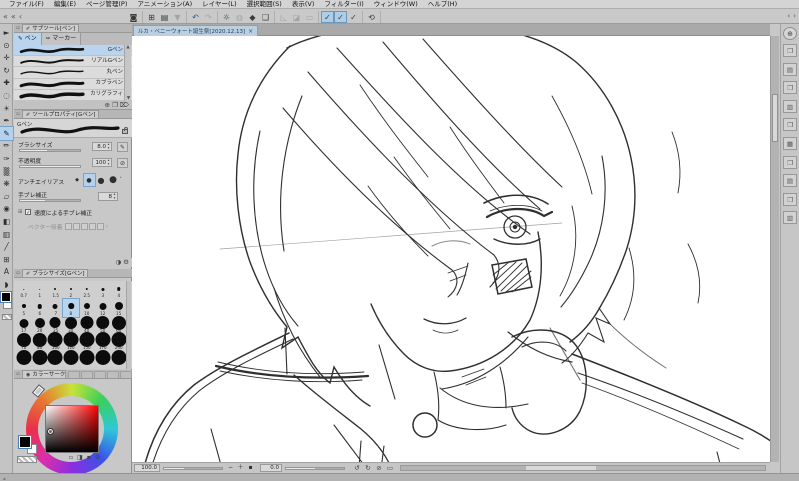  I want to click on brush-size-cell-1: 1, so click(40, 290).